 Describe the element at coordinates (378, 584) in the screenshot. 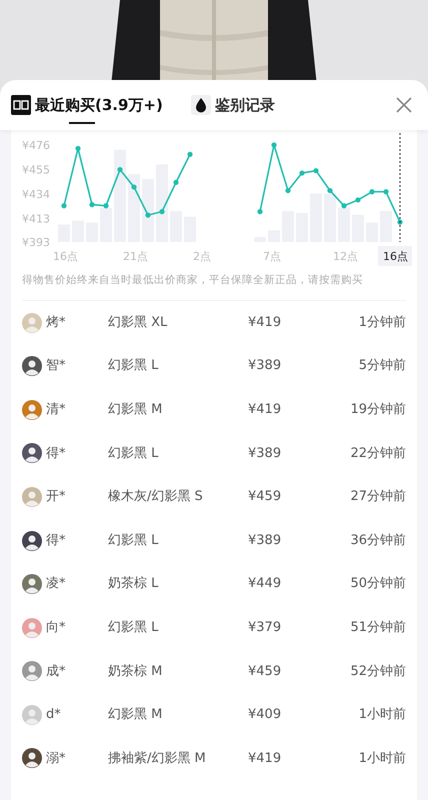

I see `time-text: 50分钟前` at that location.